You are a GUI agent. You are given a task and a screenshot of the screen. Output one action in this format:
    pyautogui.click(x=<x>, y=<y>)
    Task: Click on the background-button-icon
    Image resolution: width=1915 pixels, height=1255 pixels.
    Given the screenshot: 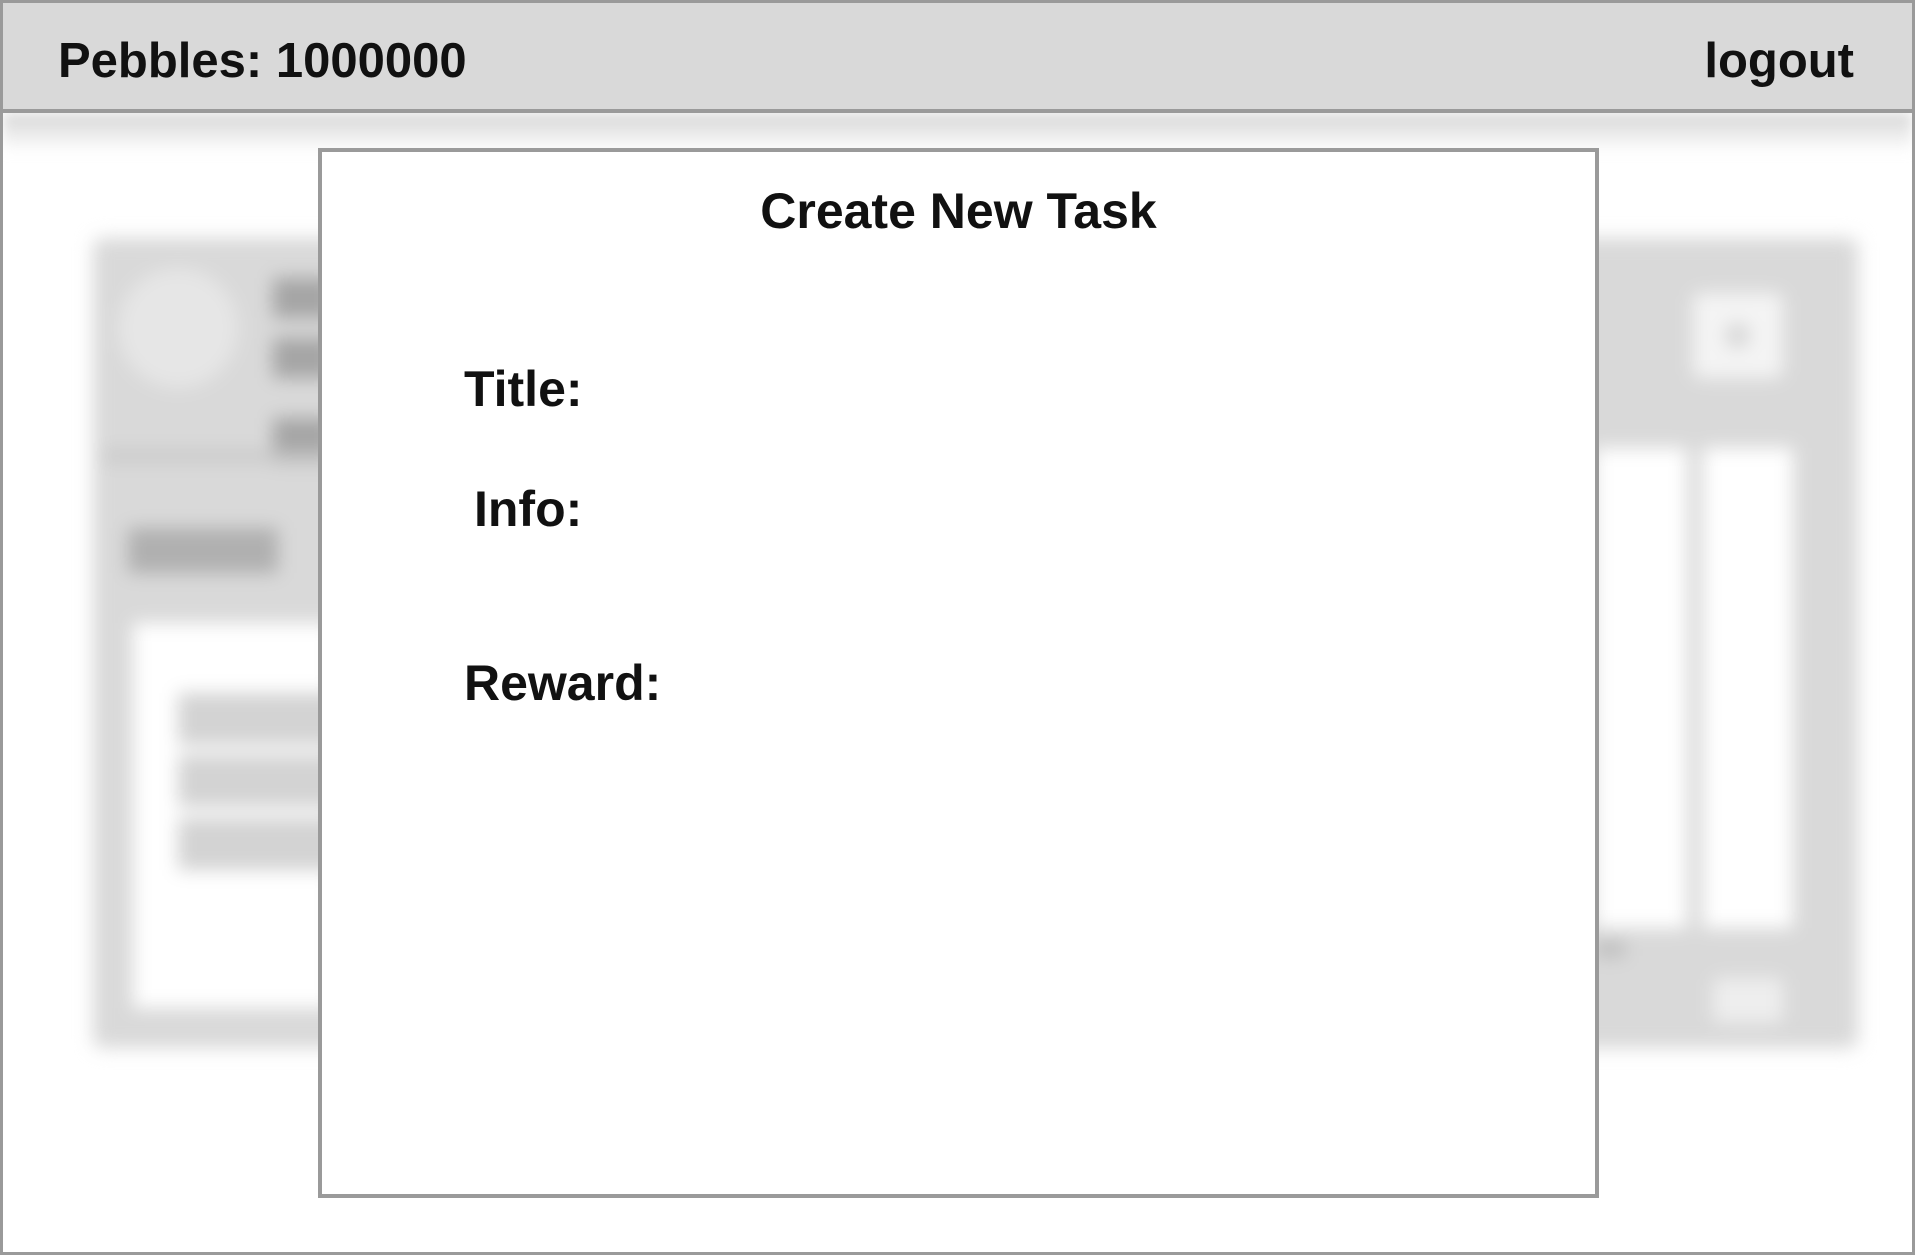 What is the action you would take?
    pyautogui.click(x=1737, y=335)
    